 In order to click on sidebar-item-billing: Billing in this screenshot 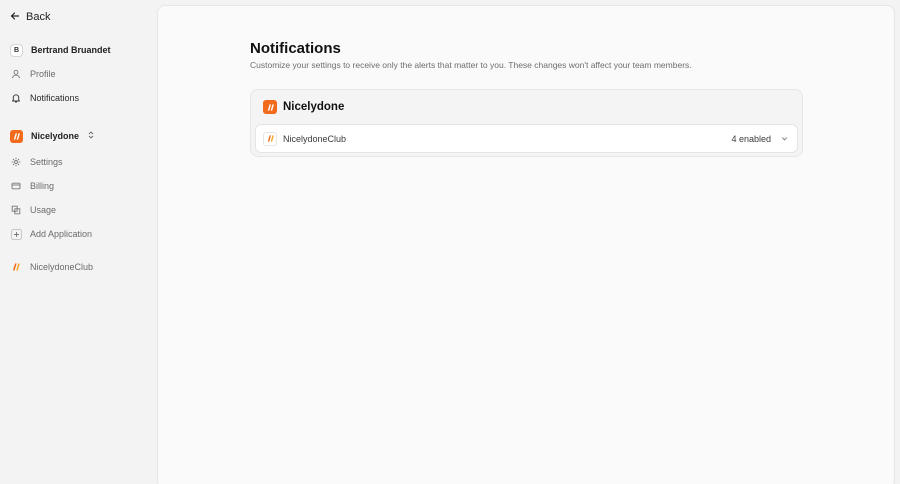, I will do `click(78, 186)`.